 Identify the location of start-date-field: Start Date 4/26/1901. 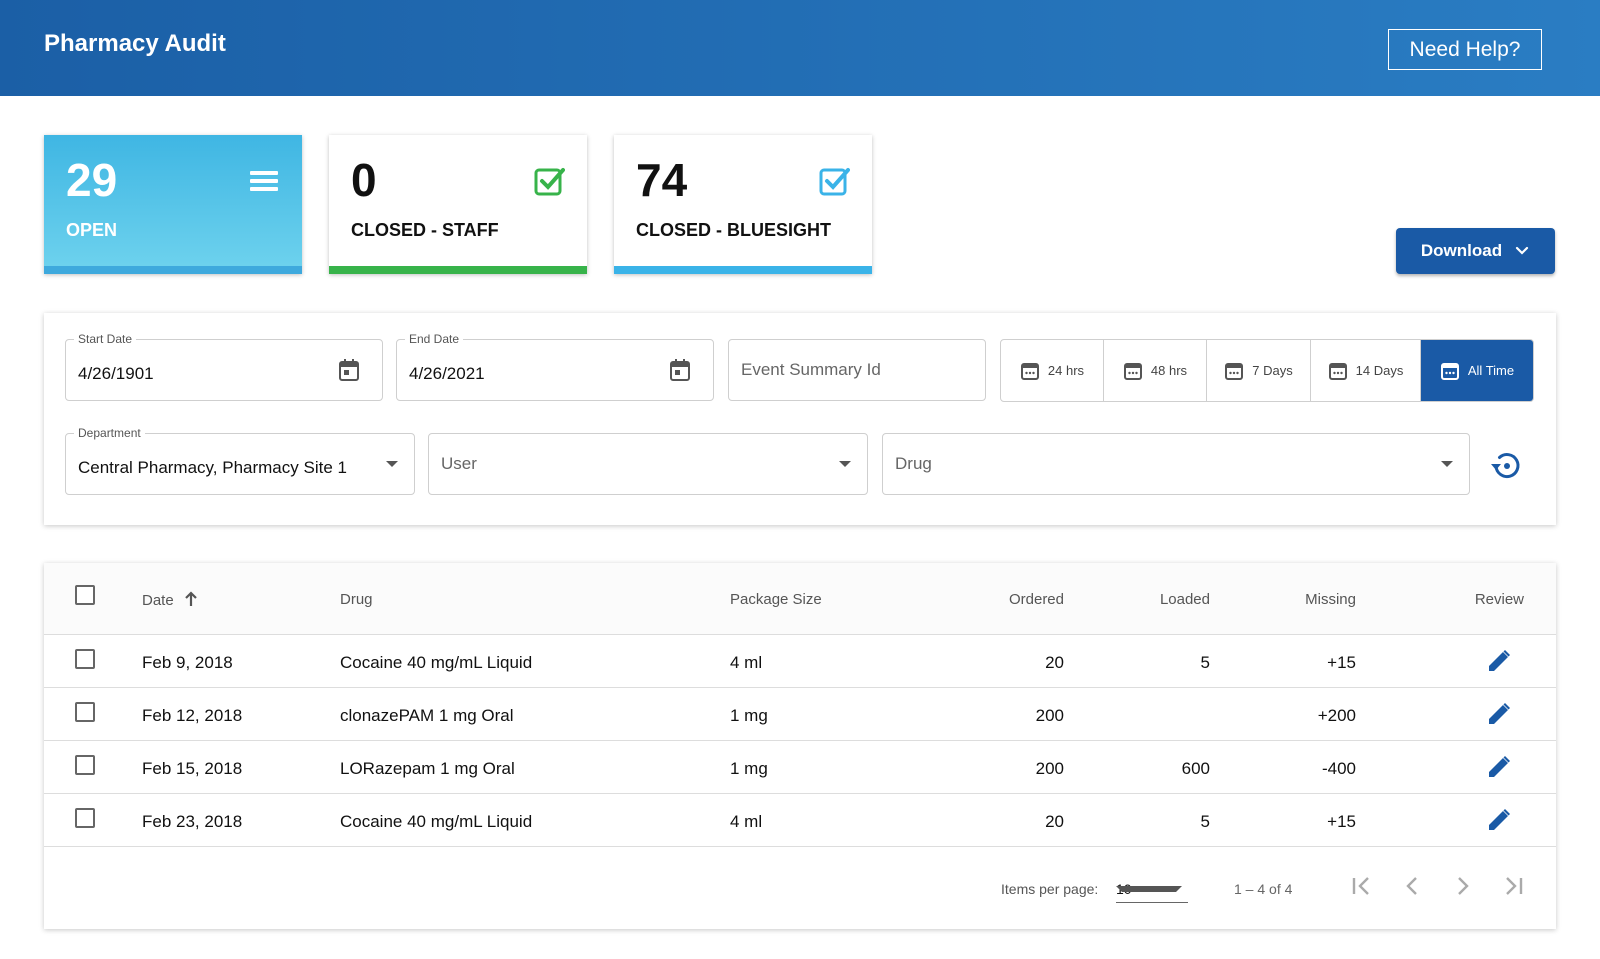
(224, 366).